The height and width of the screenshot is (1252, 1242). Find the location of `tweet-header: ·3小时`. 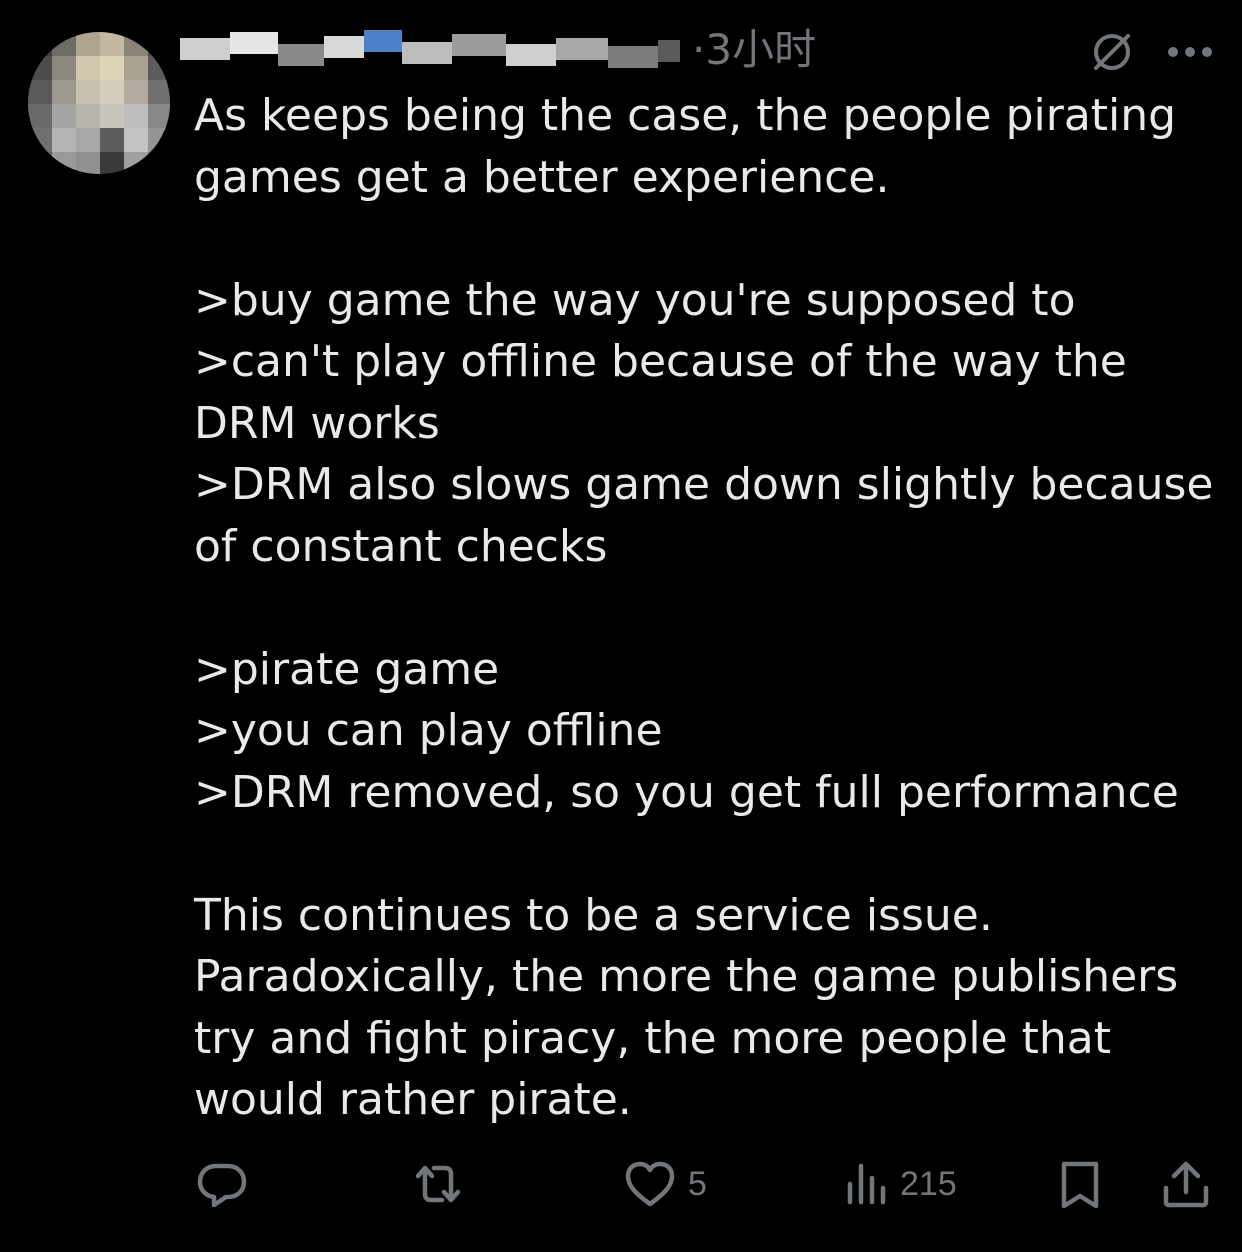

tweet-header: ·3小时 is located at coordinates (630, 50).